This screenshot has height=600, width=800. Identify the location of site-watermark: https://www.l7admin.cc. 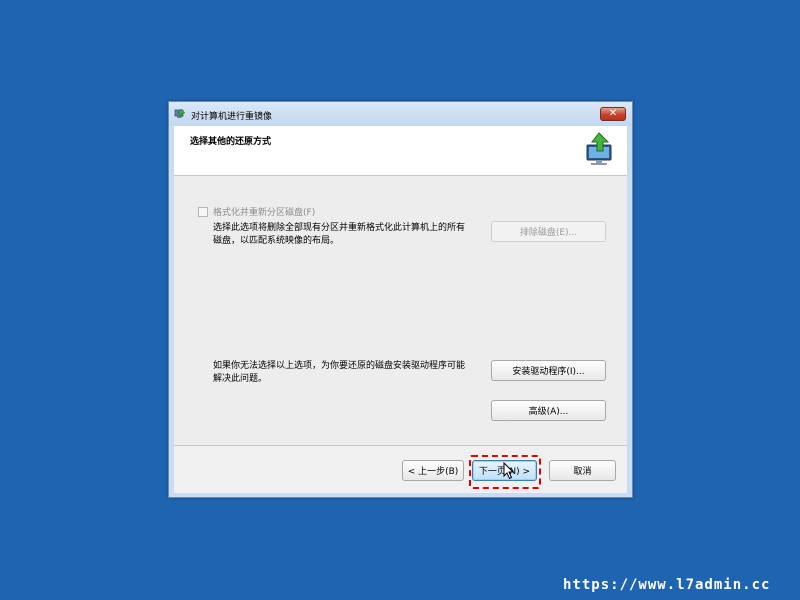
(667, 585).